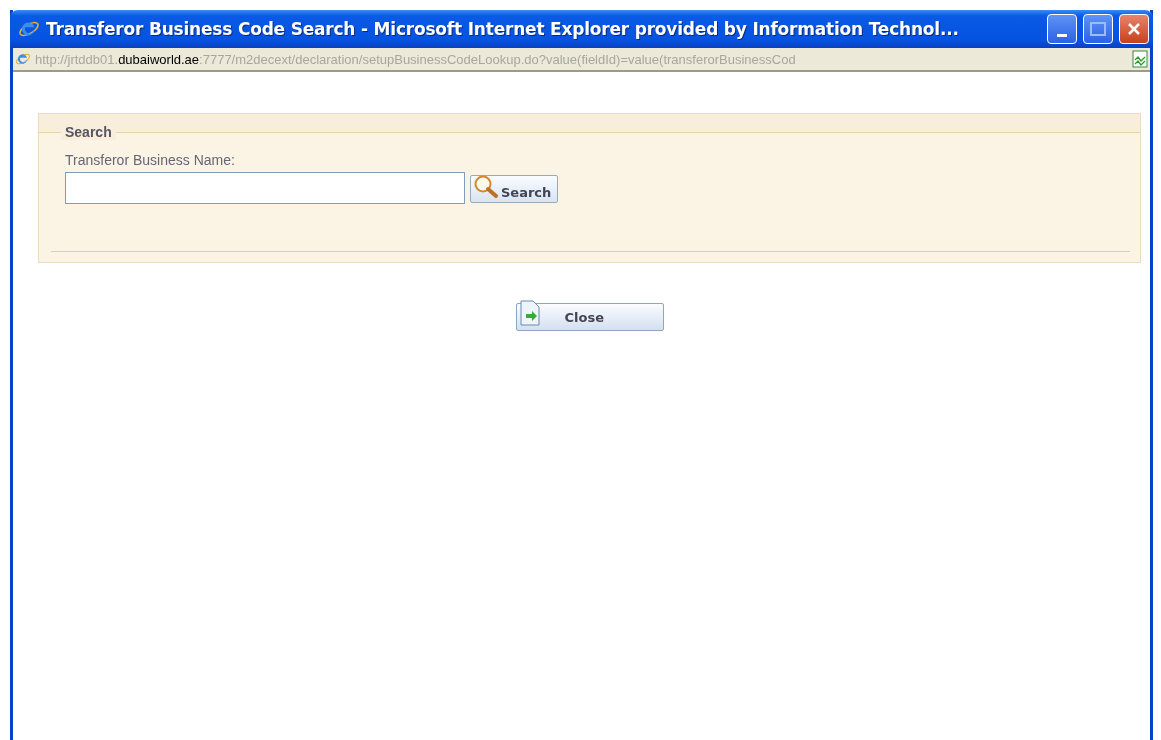 This screenshot has width=1161, height=740. I want to click on business-name-field, so click(265, 188).